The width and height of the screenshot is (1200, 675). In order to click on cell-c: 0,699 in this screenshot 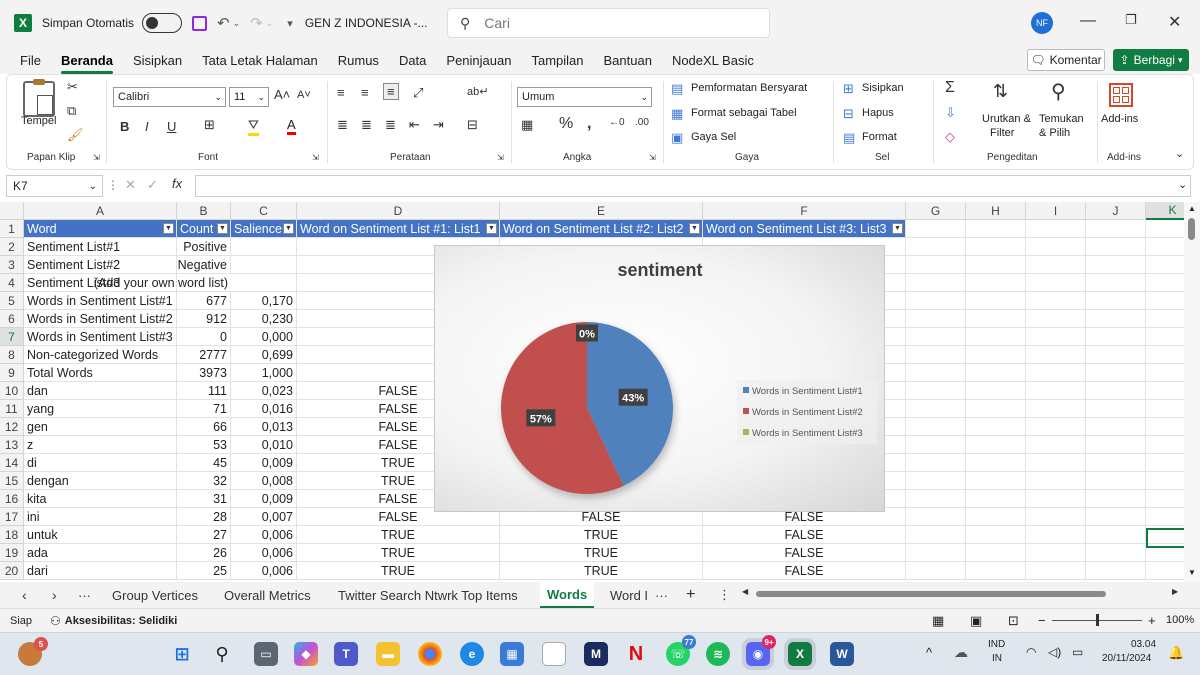, I will do `click(264, 355)`.